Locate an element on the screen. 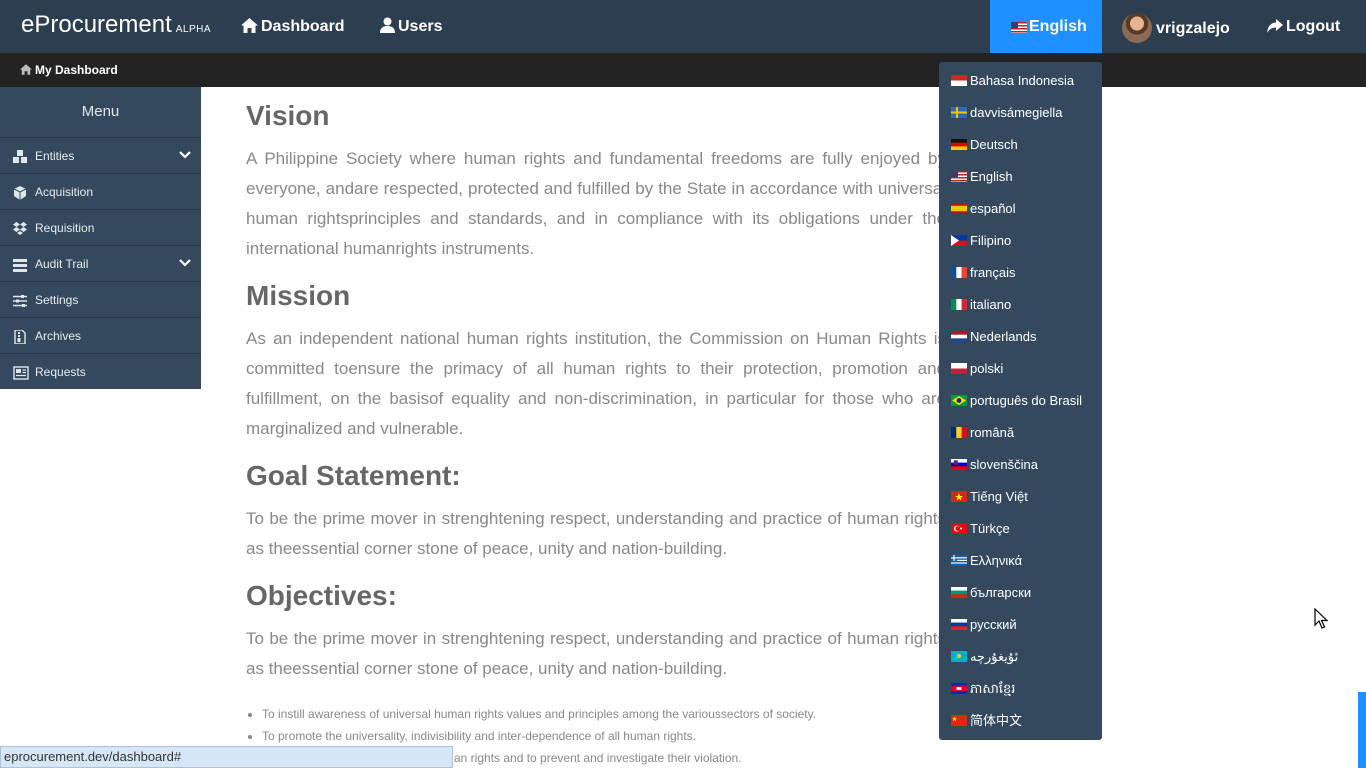  username-label: vrigzalejo is located at coordinates (1193, 28).